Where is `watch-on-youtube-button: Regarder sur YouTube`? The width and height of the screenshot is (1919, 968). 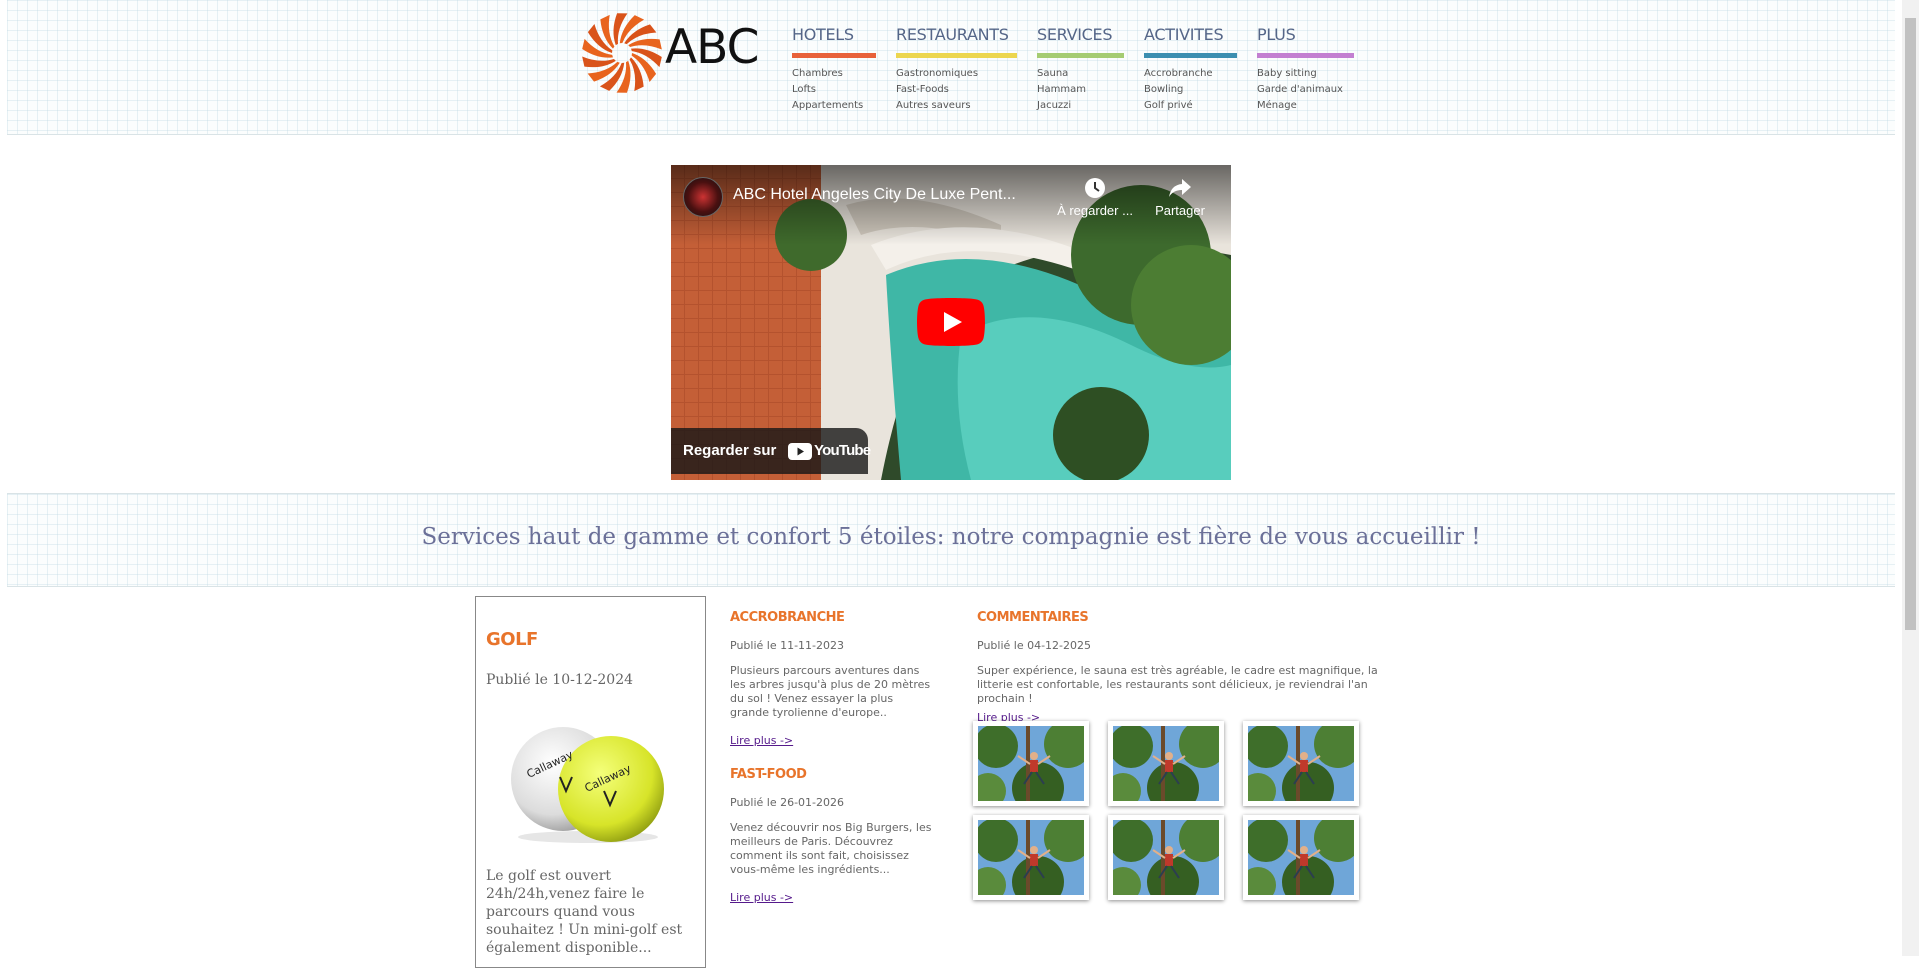 watch-on-youtube-button: Regarder sur YouTube is located at coordinates (771, 451).